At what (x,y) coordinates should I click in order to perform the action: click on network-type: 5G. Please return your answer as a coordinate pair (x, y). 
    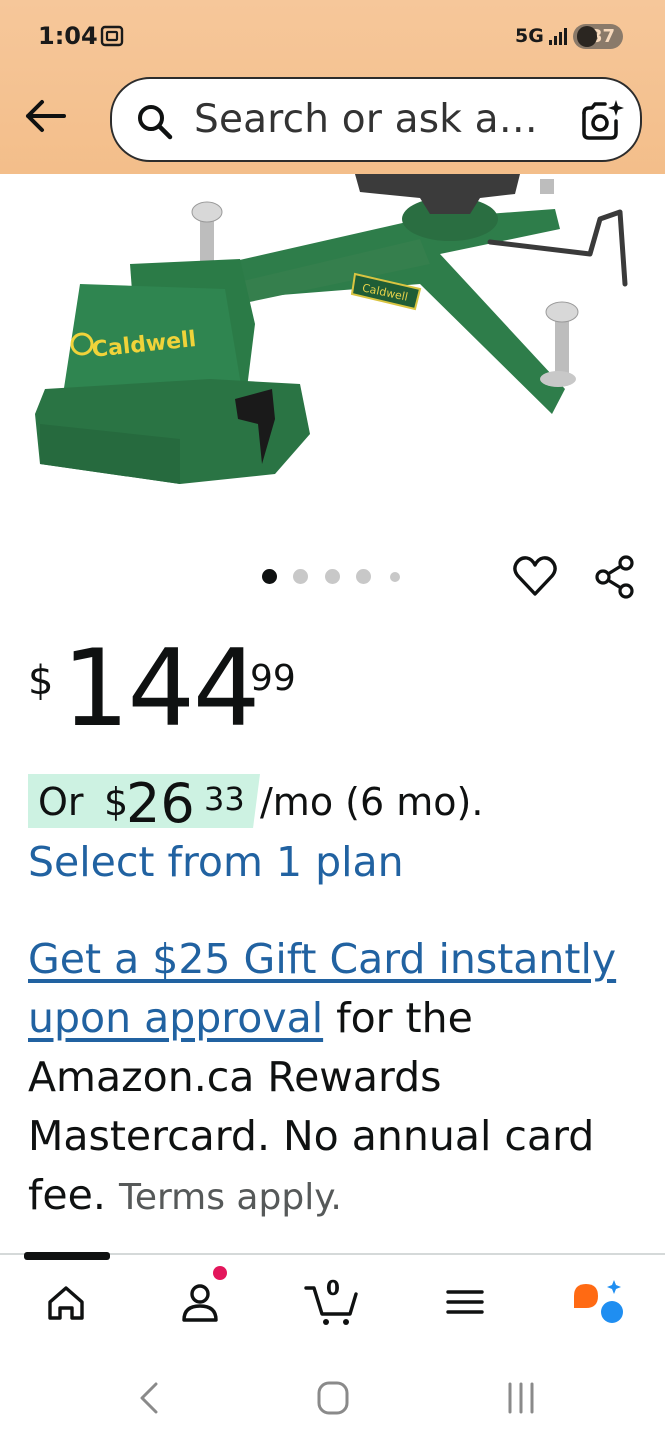
    Looking at the image, I should click on (529, 36).